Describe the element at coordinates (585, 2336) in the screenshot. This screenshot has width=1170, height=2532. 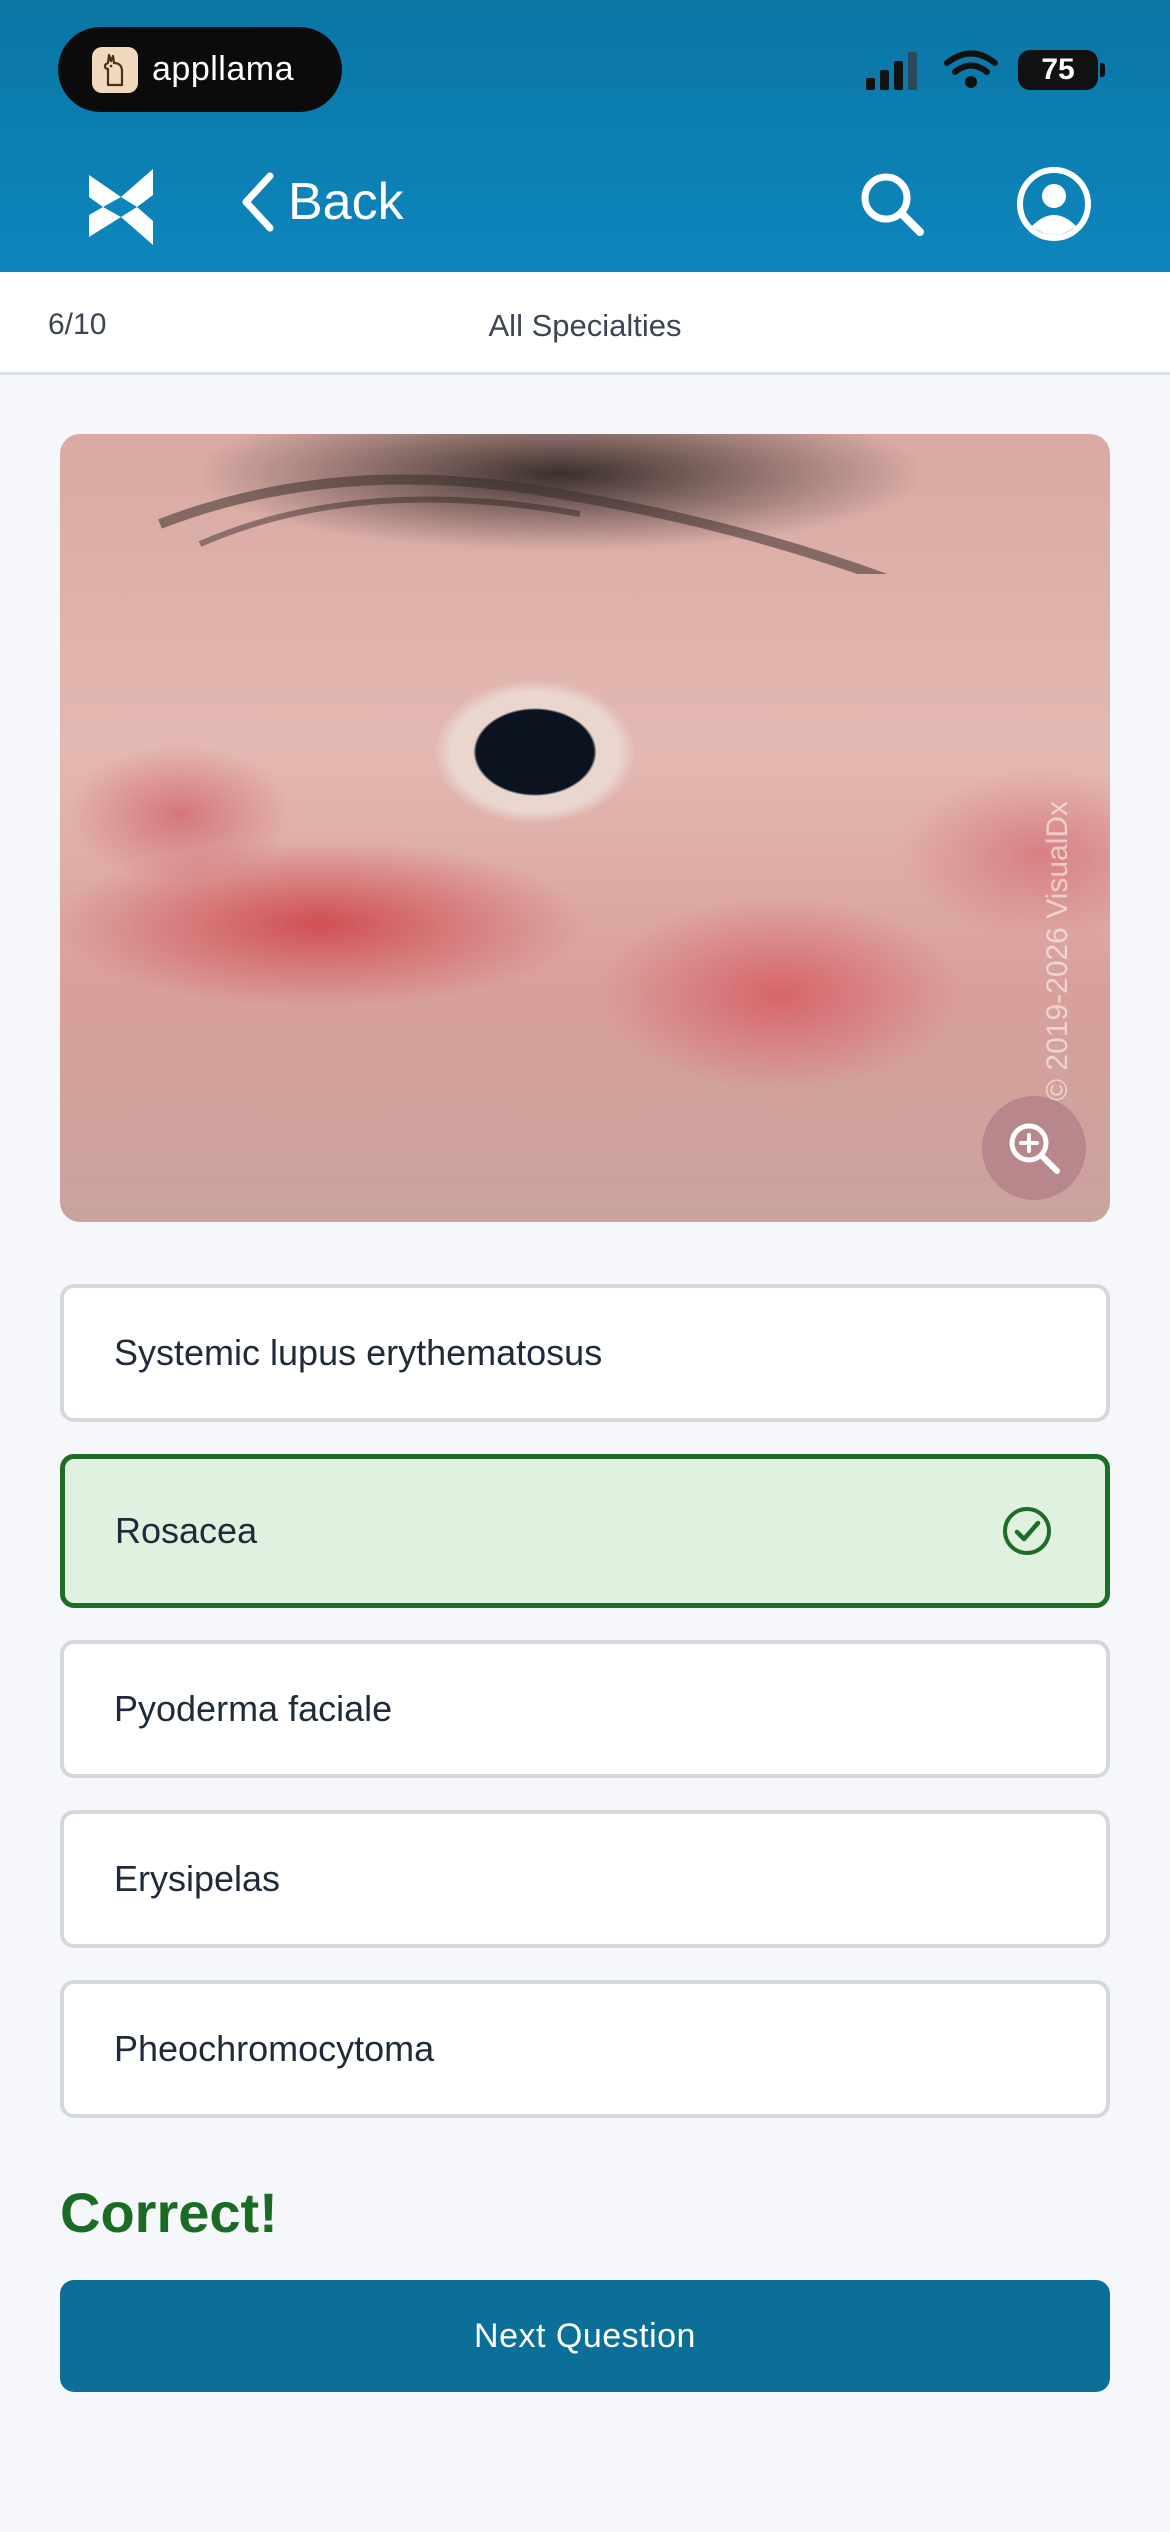
I see `next-question-button: Next Question` at that location.